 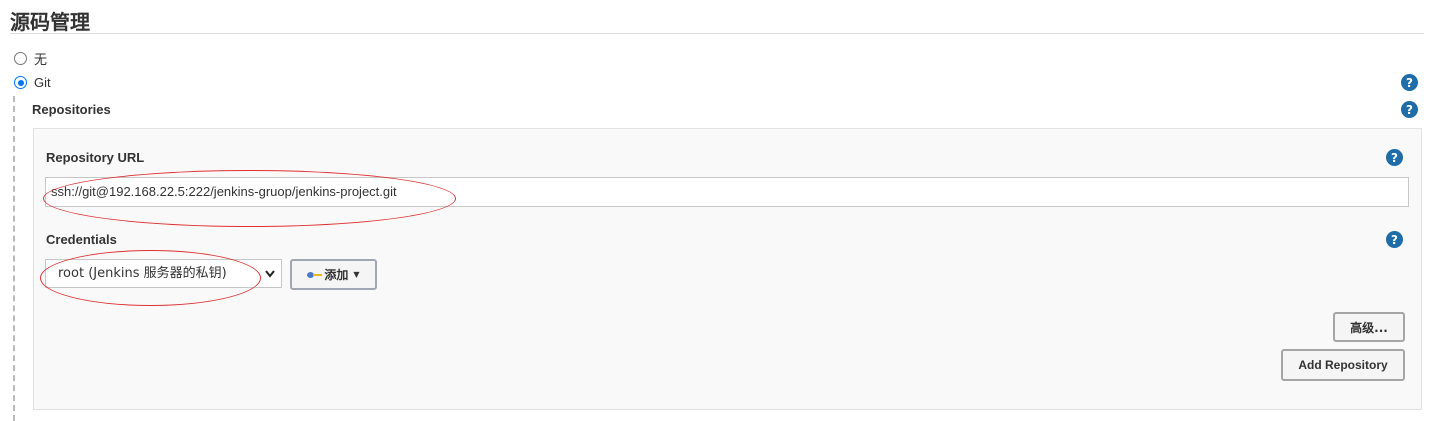 I want to click on section-title: 源码管理, so click(x=50, y=22).